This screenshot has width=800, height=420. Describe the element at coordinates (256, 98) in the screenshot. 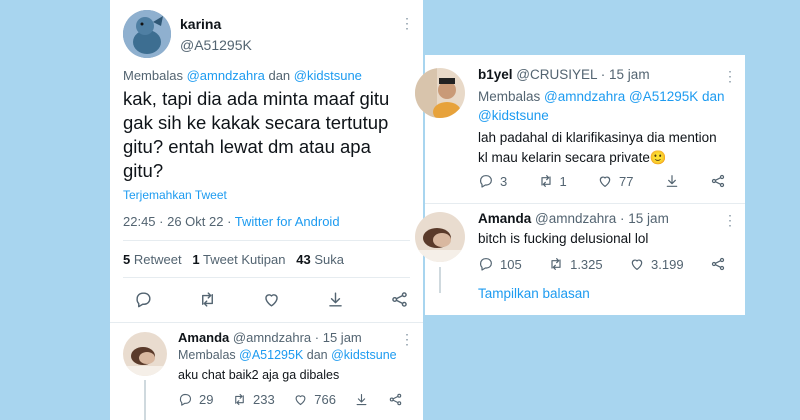

I see `tweet-text-line: kak, tapi dia ada minta maaf gitu` at that location.